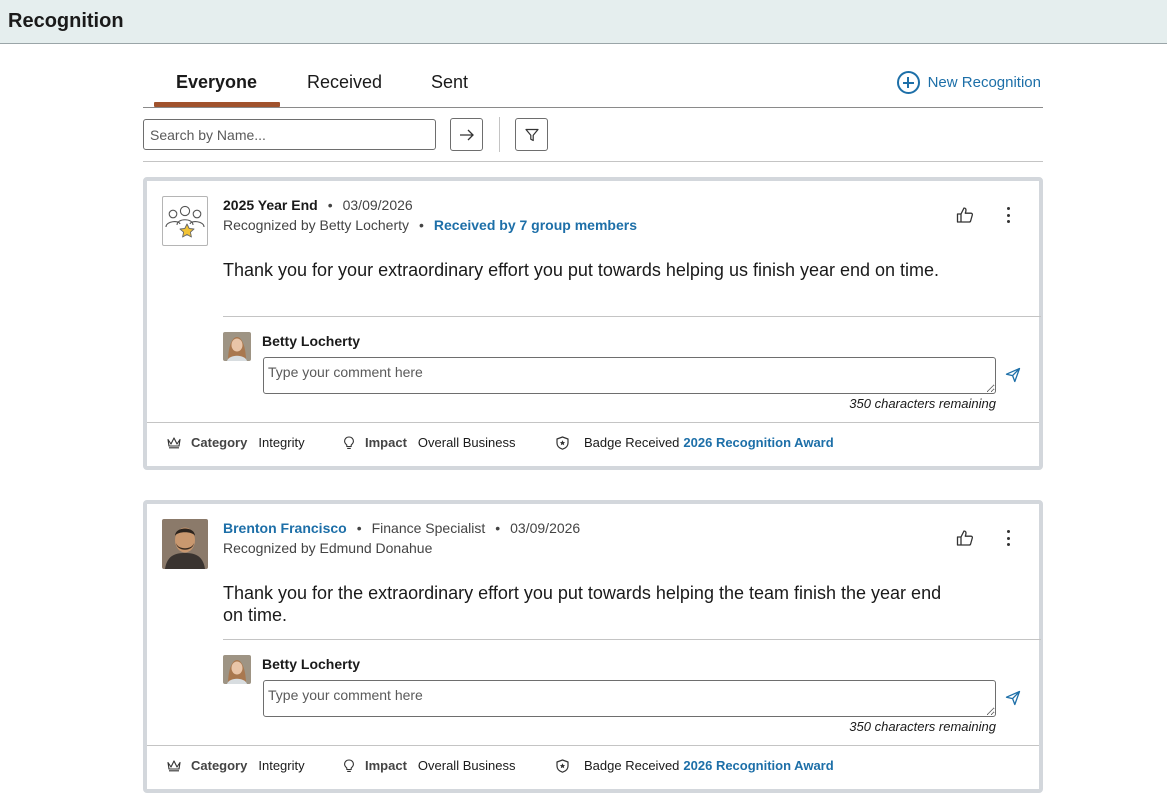 Image resolution: width=1167 pixels, height=808 pixels. Describe the element at coordinates (583, 22) in the screenshot. I see `app-header: Recognition` at that location.